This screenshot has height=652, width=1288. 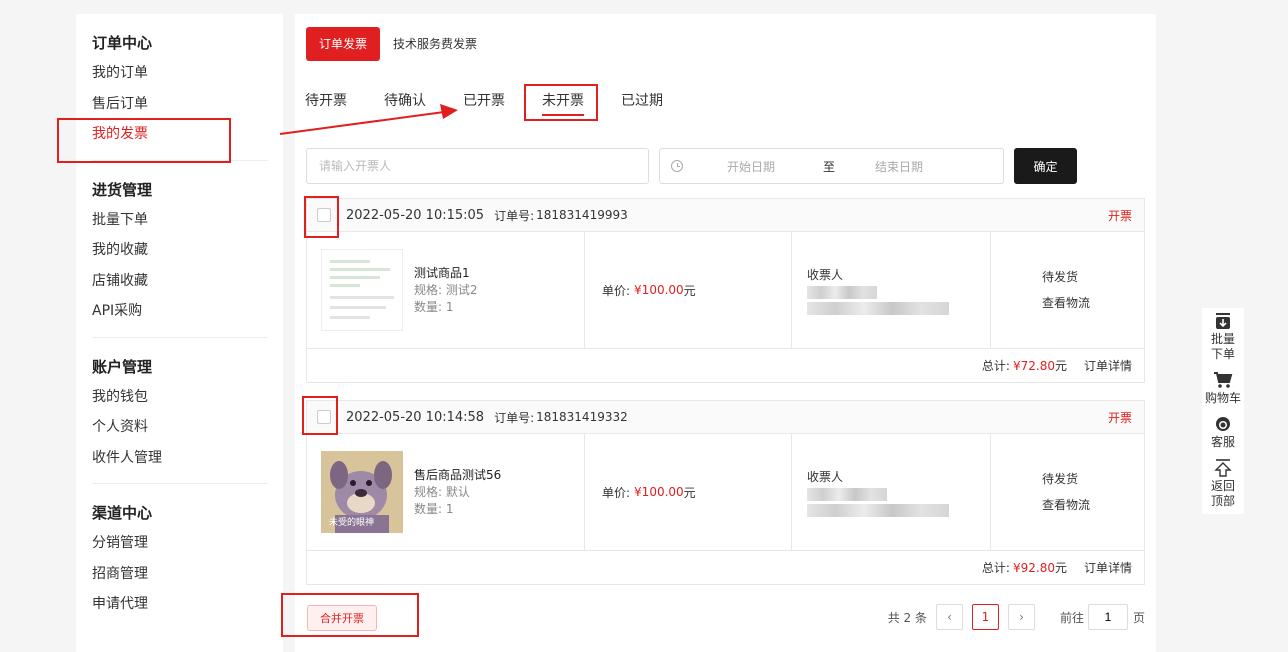 I want to click on product-cell: 未受的眼神 售后商品测试56 规格: 默认 数量: 1, so click(x=446, y=492).